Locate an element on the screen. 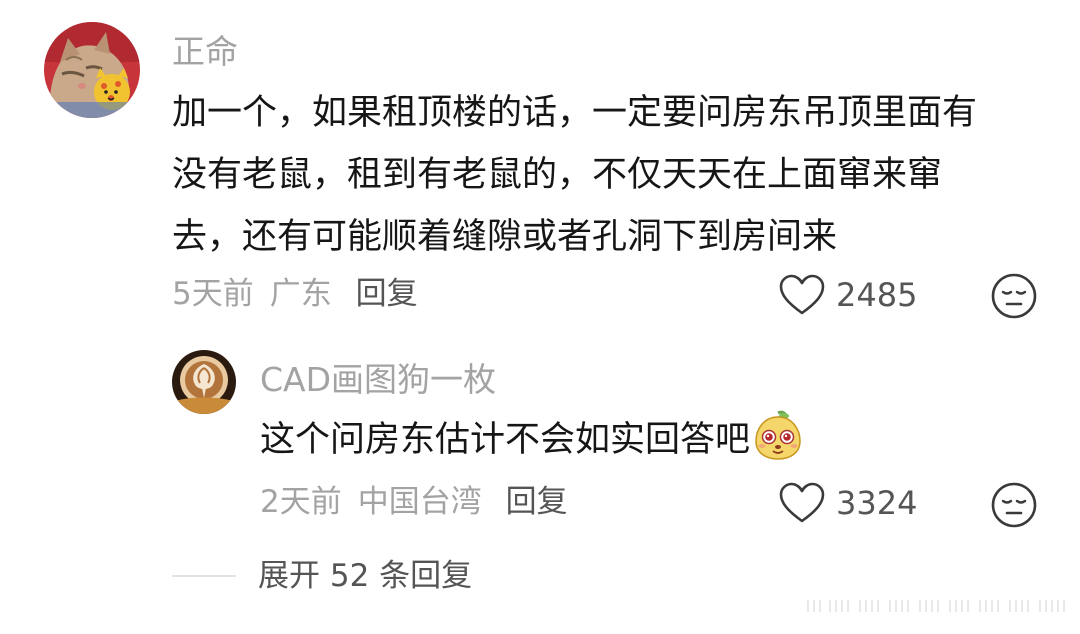 The height and width of the screenshot is (634, 1080). comment-line: 去，还有可能顺着缝隙或者孔洞下到房间来 is located at coordinates (505, 237).